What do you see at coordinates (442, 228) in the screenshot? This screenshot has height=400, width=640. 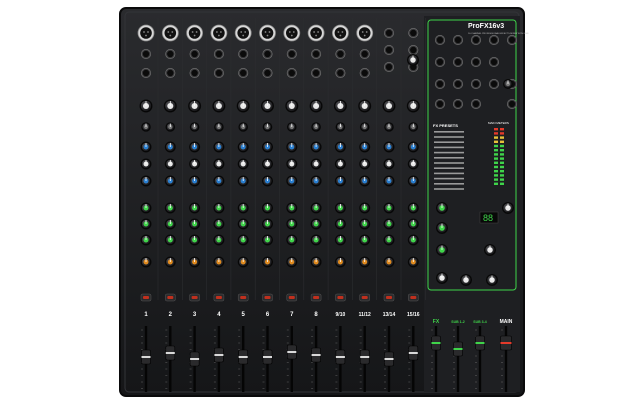 I see `fx-to-aux-knob` at bounding box center [442, 228].